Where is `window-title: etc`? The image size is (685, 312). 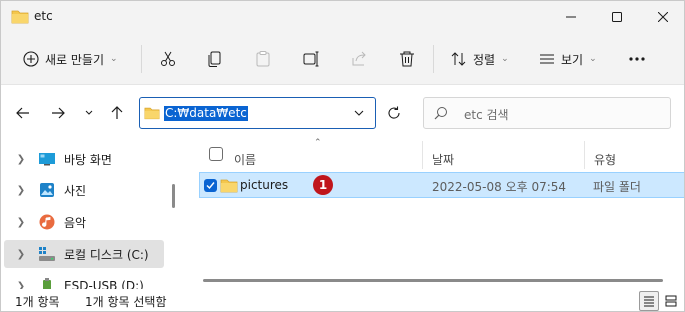
window-title: etc is located at coordinates (43, 16).